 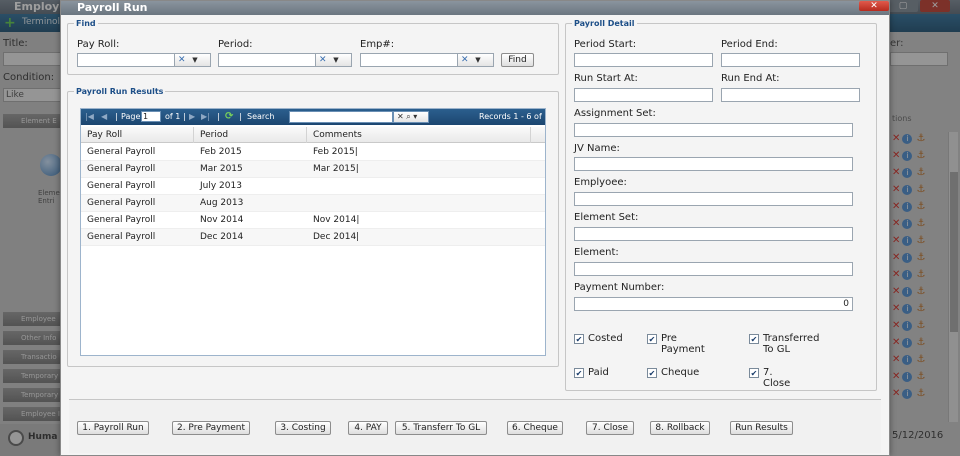 What do you see at coordinates (713, 199) in the screenshot?
I see `employee-input` at bounding box center [713, 199].